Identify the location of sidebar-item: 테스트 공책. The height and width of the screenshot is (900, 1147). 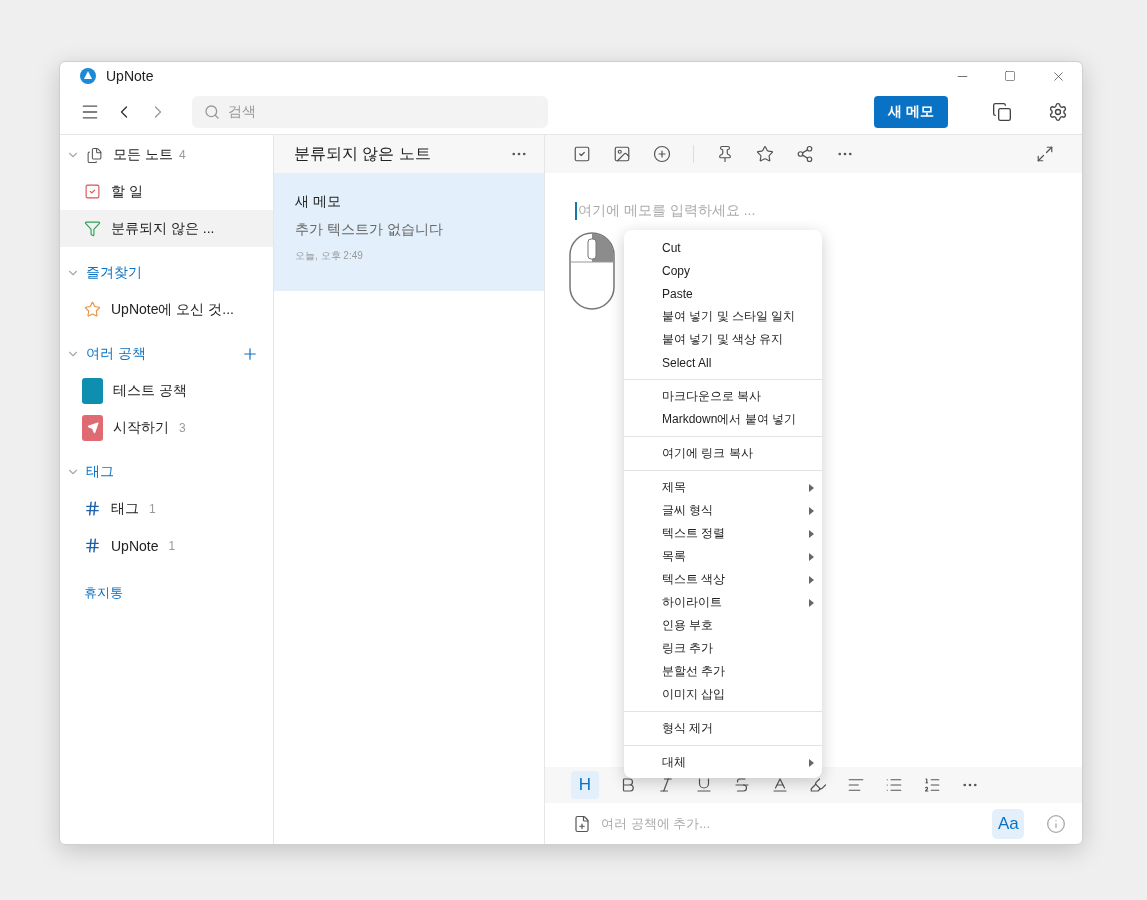
(166, 390).